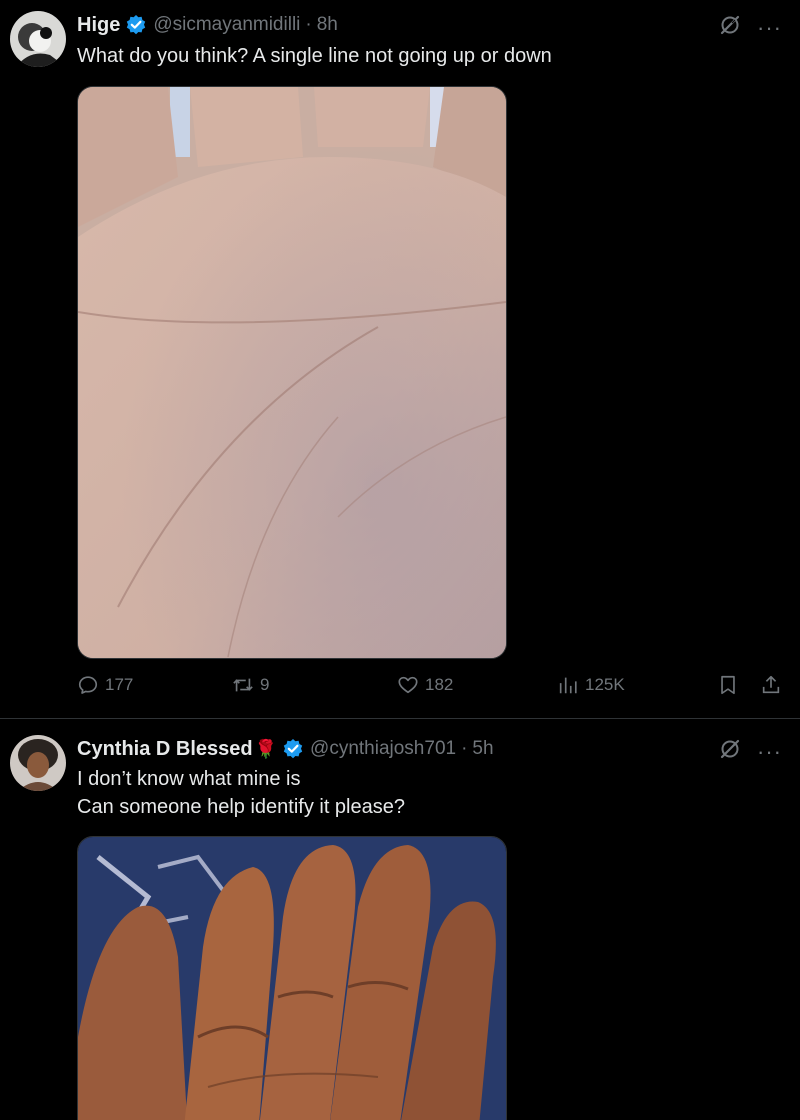  What do you see at coordinates (568, 685) in the screenshot?
I see `analytics-icon` at bounding box center [568, 685].